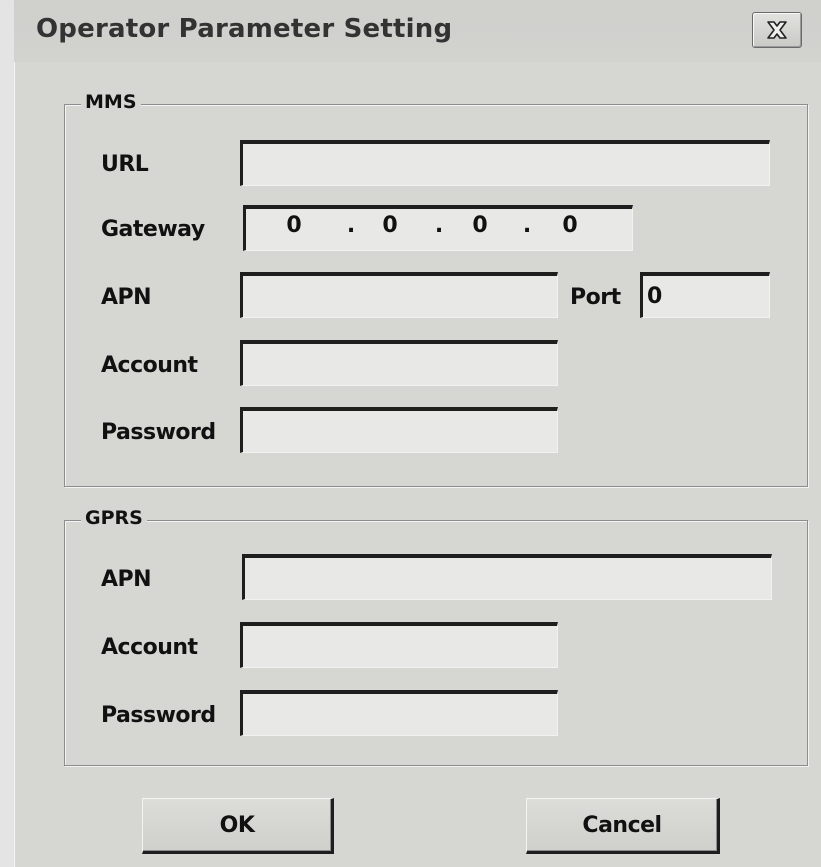 The height and width of the screenshot is (867, 821). Describe the element at coordinates (507, 577) in the screenshot. I see `gprs-apn-field` at that location.